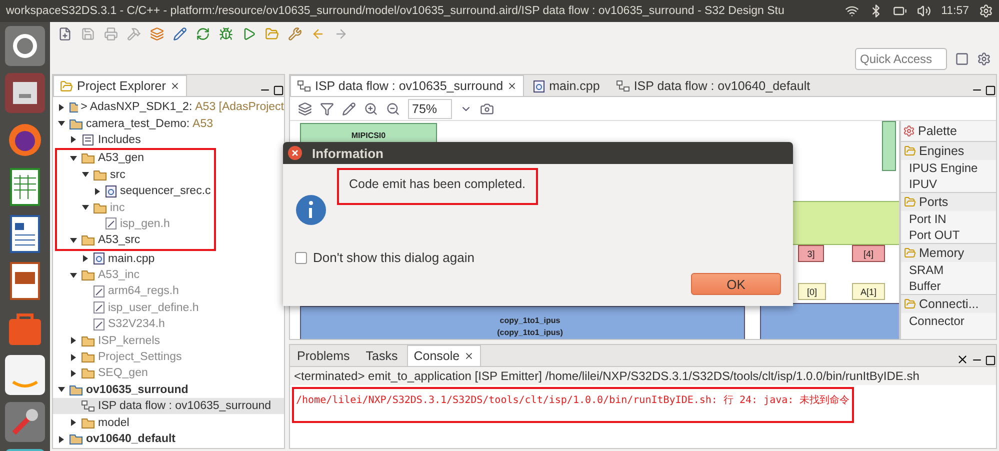  I want to click on tree-item-label: camera_test_Demo:, so click(138, 124).